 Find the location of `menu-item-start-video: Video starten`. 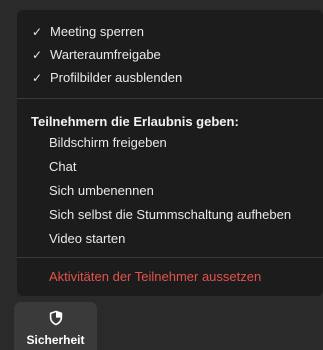

menu-item-start-video: Video starten is located at coordinates (170, 239).